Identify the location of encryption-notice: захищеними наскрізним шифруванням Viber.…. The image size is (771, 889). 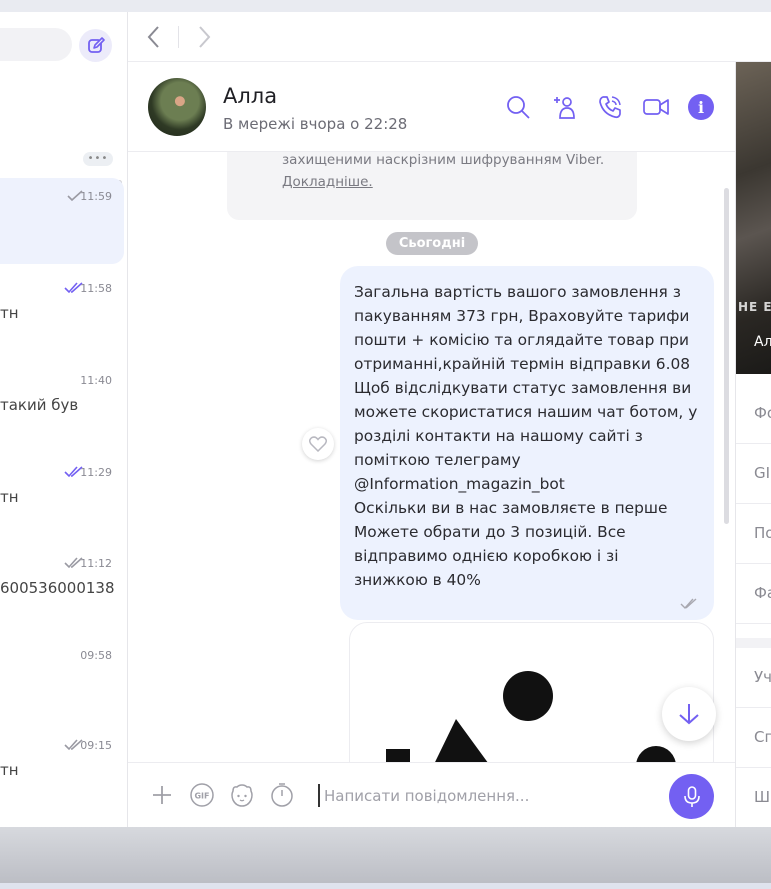
(432, 186).